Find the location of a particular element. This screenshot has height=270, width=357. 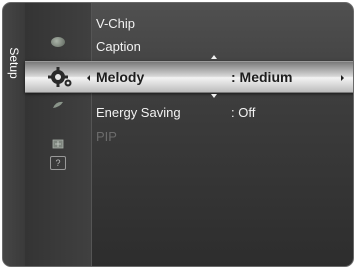

melody-value: : Medium is located at coordinates (262, 77).